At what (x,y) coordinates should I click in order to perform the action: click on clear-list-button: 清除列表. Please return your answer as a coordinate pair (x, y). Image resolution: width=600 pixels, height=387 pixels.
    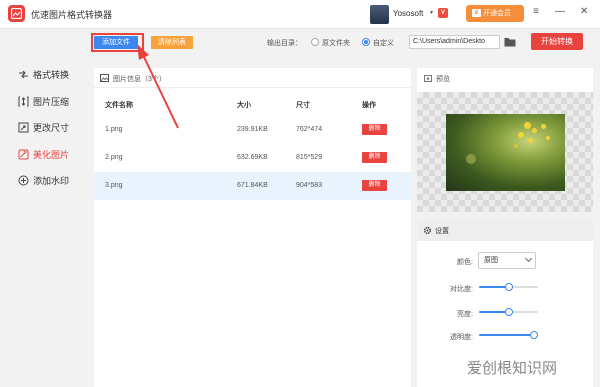
    Looking at the image, I should click on (172, 42).